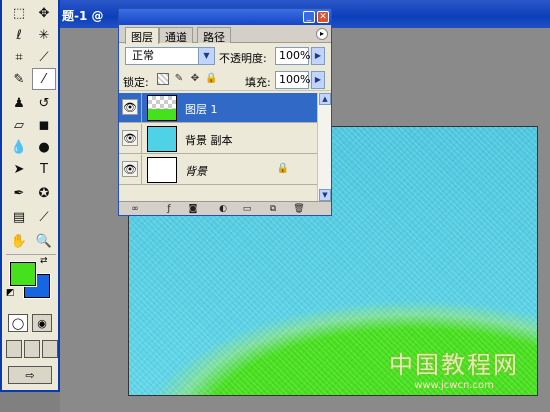  Describe the element at coordinates (318, 80) in the screenshot. I see `fill-slider-arrow: ▶` at that location.